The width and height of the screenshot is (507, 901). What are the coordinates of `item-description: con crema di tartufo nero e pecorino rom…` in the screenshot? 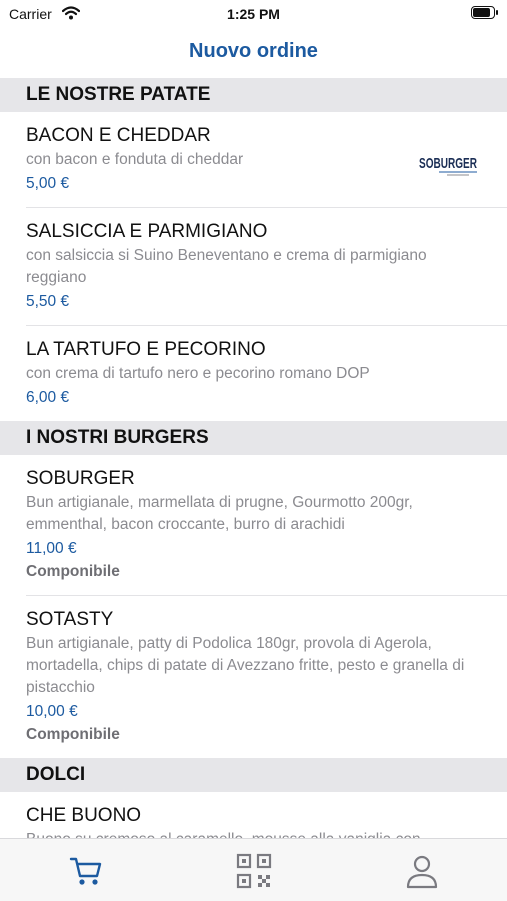 It's located at (198, 373).